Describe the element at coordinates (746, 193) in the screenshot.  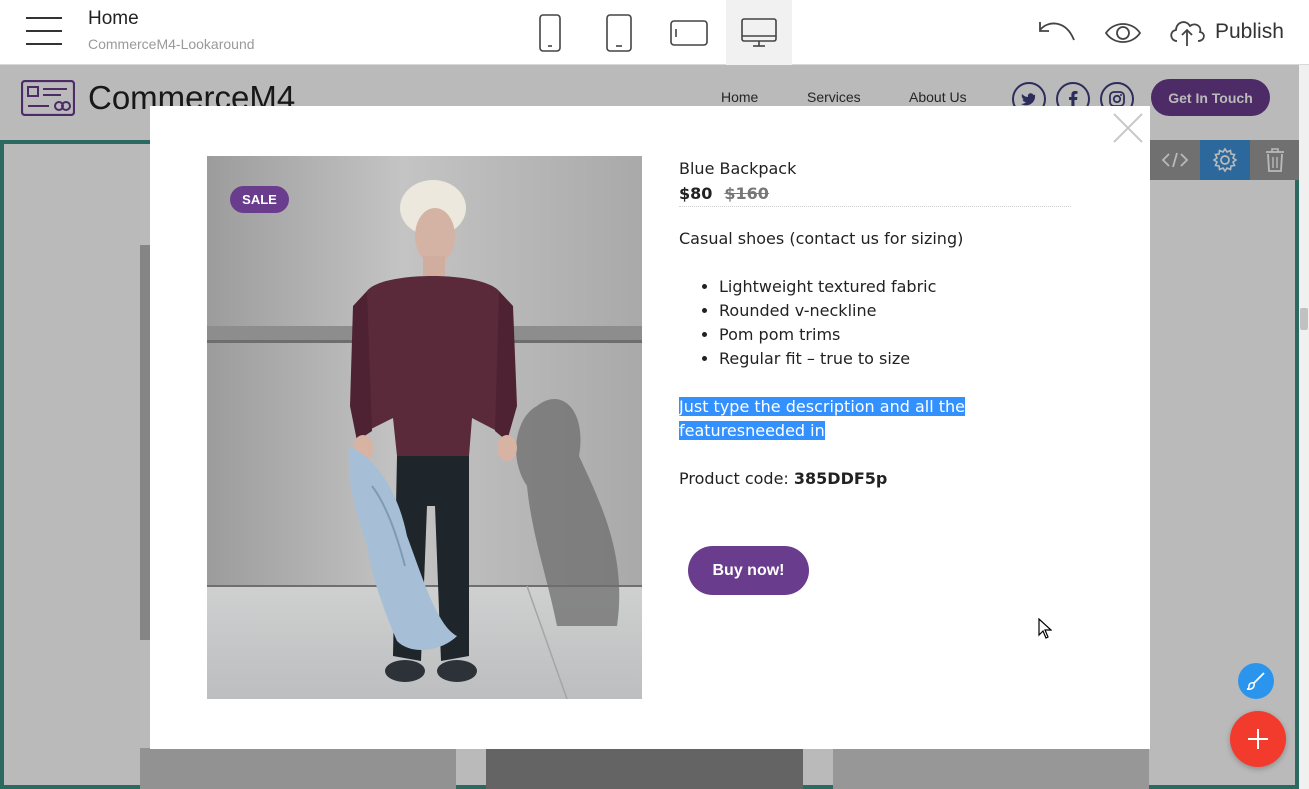
I see `price-old: $160` at that location.